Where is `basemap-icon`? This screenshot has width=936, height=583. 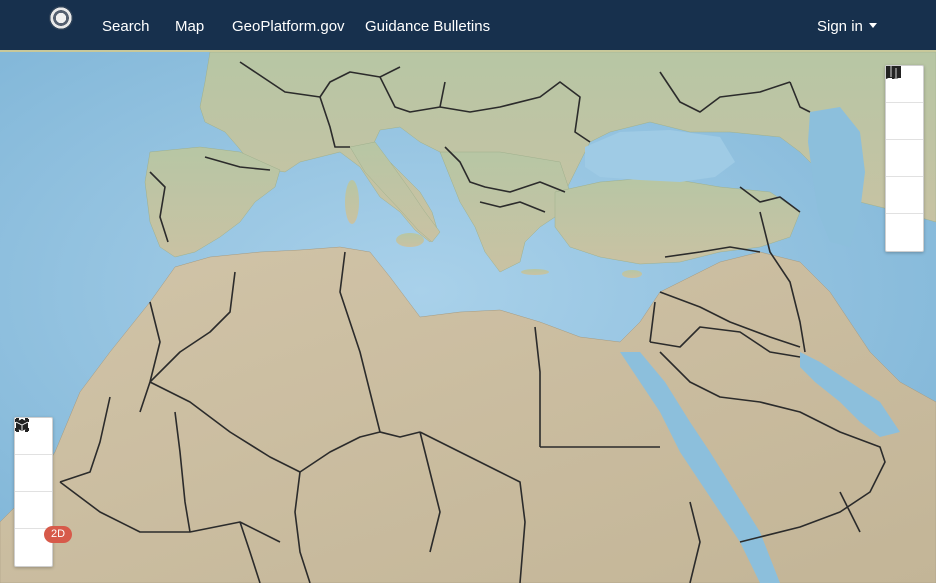 basemap-icon is located at coordinates (893, 72).